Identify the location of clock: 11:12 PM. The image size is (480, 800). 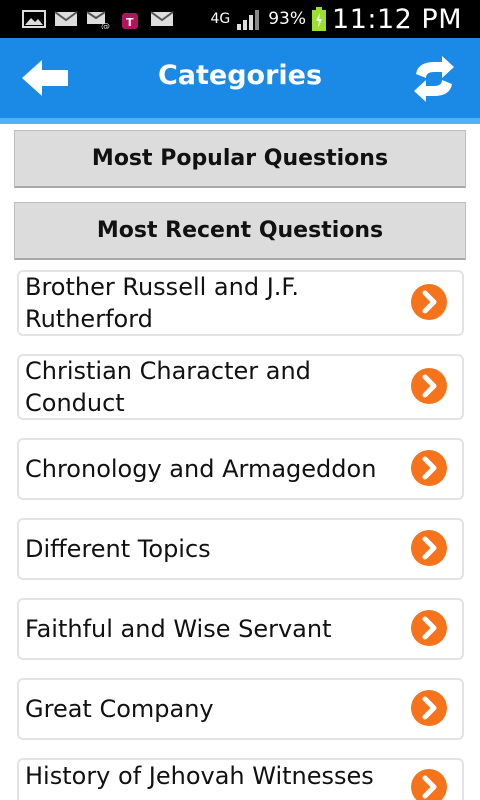
(397, 19).